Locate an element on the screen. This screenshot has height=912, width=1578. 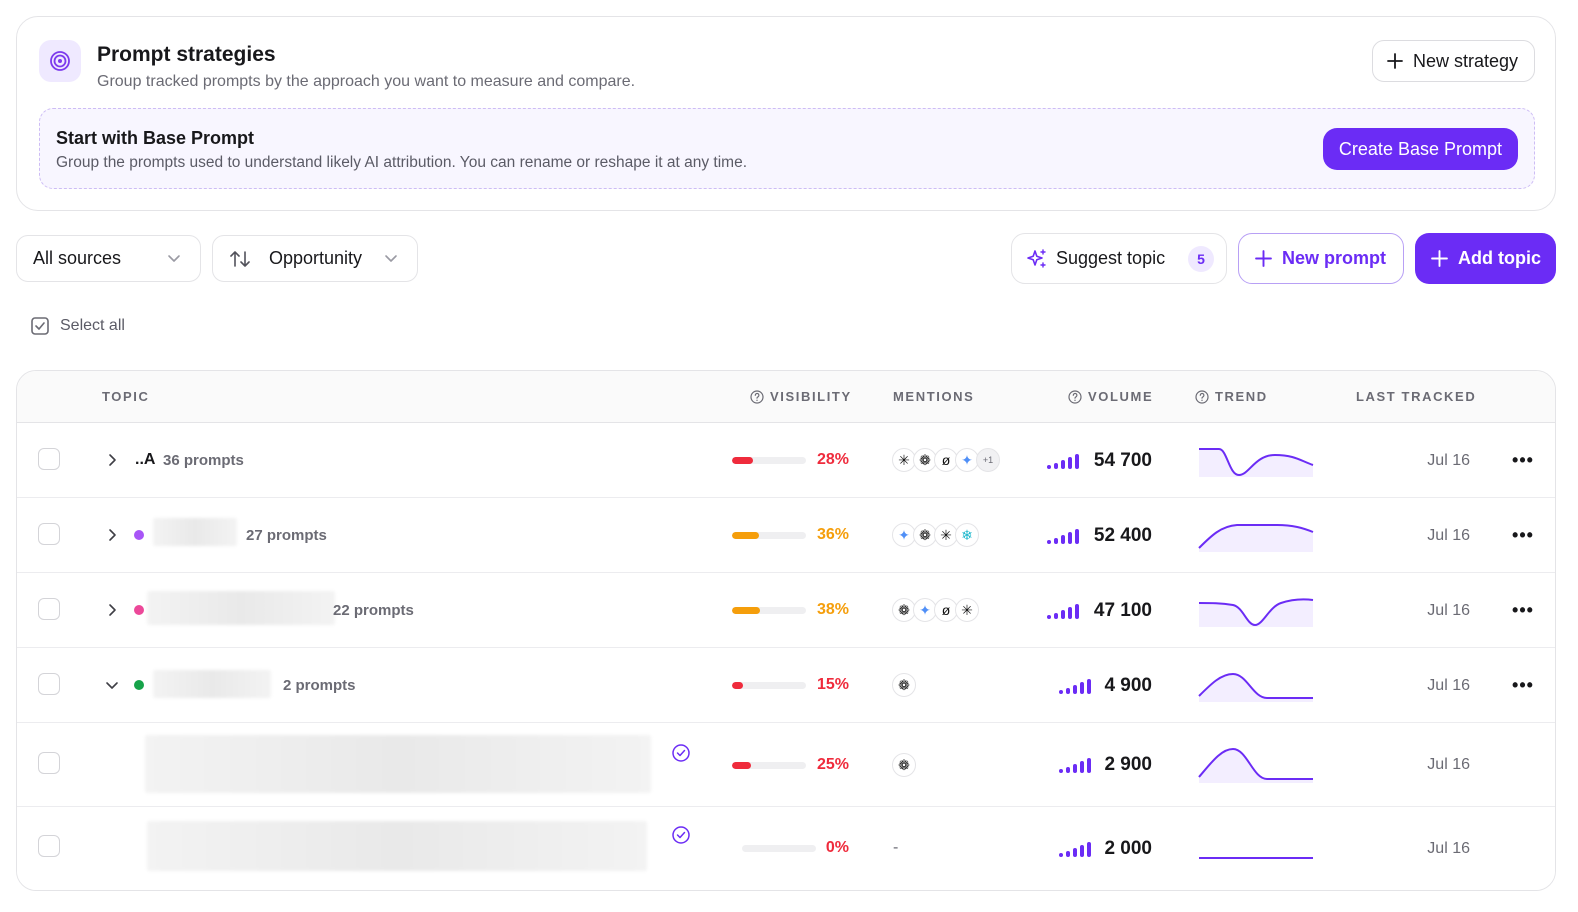
table-row: 2 prompts 15% ❁ 4 900 Jul 16 ••• is located at coordinates (786, 685).